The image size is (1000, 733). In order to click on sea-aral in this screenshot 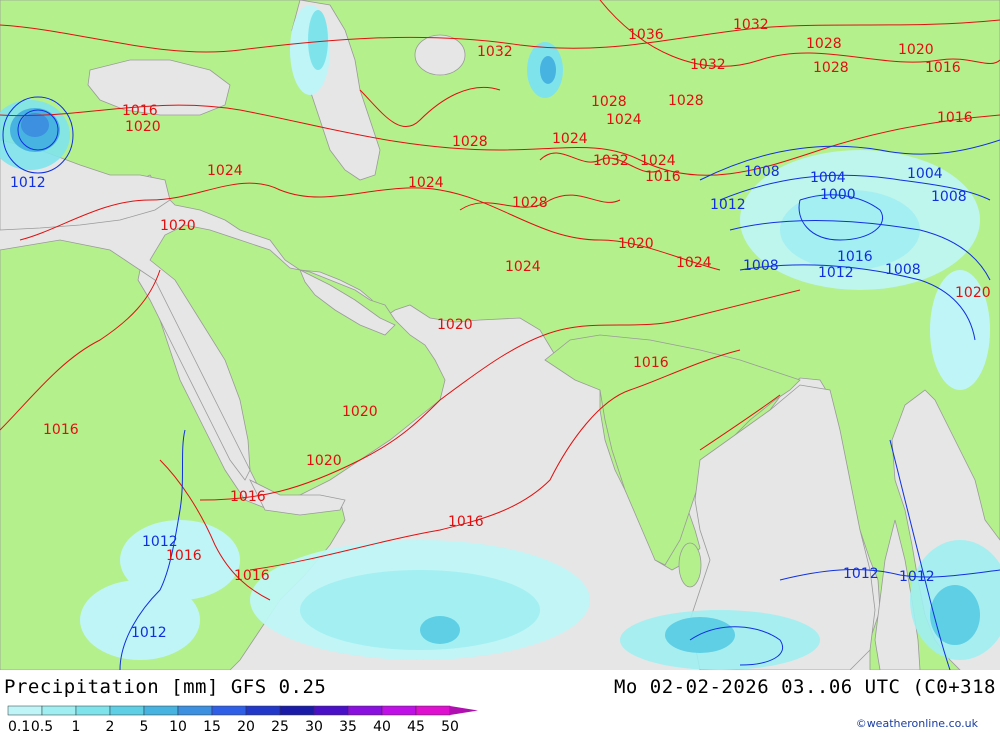, I will do `click(440, 55)`.